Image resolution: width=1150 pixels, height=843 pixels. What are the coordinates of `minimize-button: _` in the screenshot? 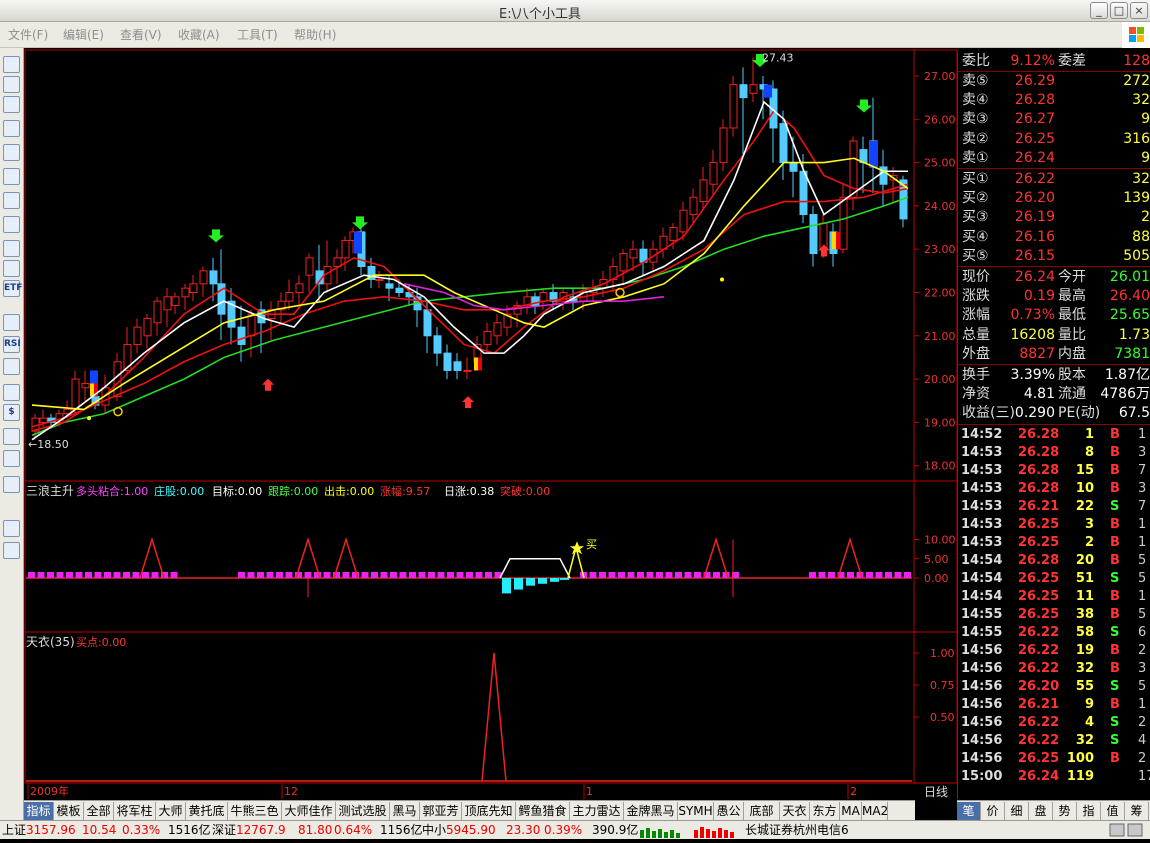 It's located at (1099, 10).